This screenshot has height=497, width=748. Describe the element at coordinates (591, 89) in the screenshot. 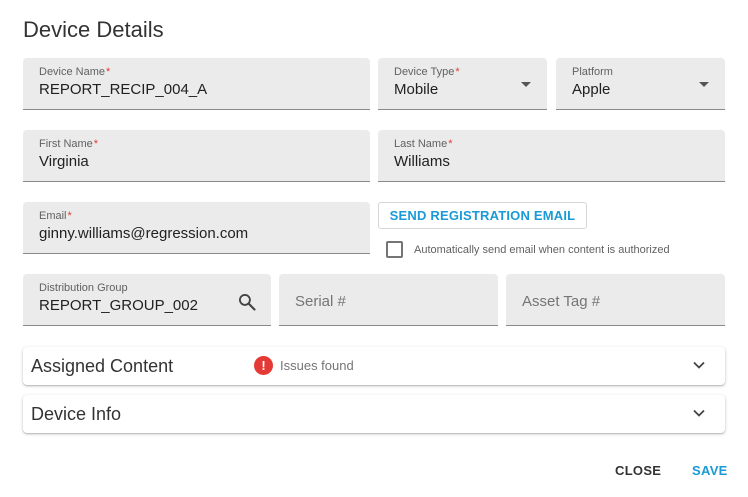

I see `platform-value: Apple` at that location.